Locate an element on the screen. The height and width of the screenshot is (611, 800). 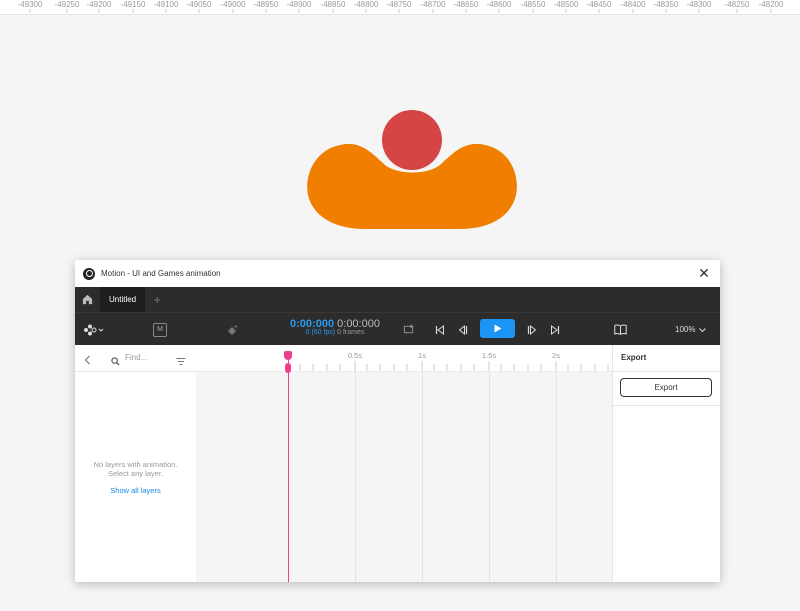
m-label: M is located at coordinates (160, 329).